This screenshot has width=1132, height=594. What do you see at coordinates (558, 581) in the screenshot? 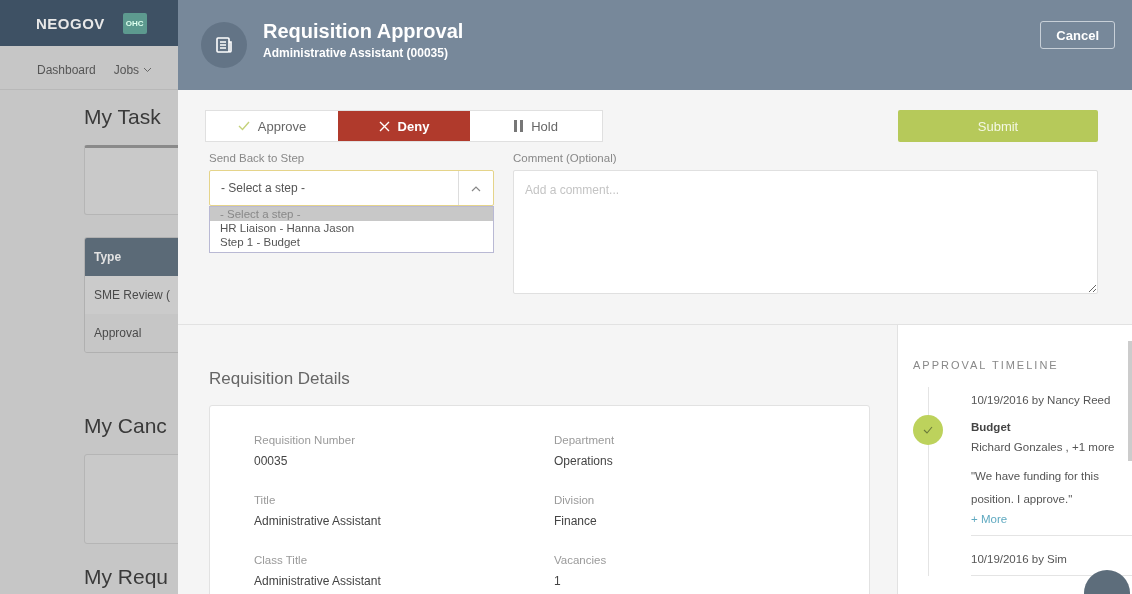
I see `field-value: 1` at bounding box center [558, 581].